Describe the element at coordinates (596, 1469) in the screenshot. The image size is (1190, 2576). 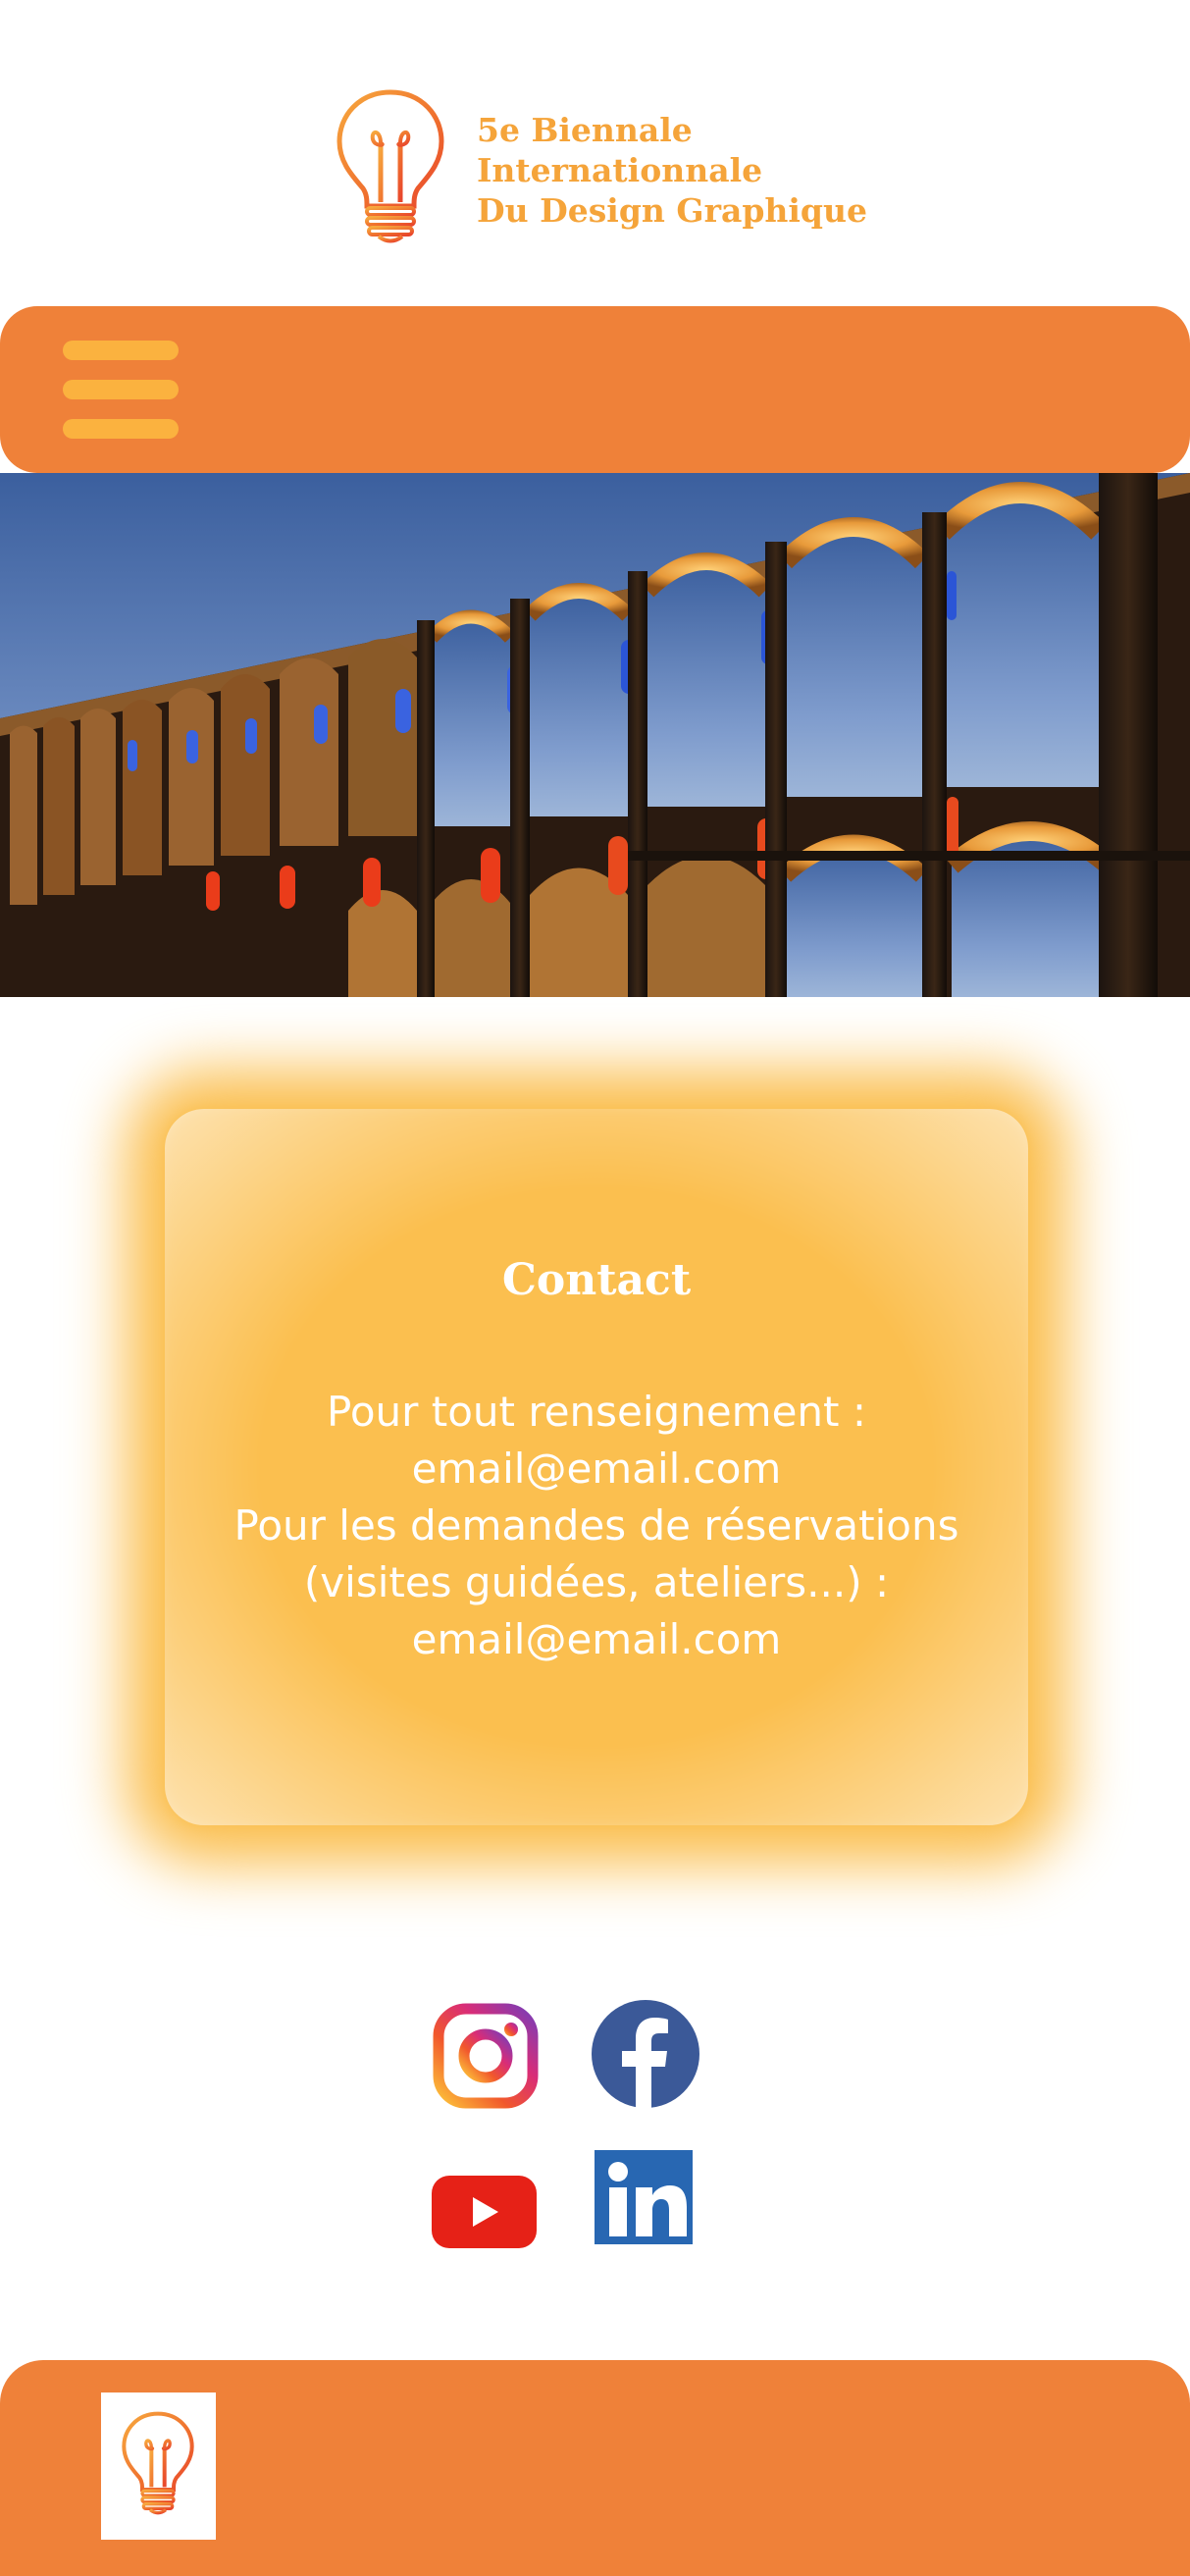
I see `contact-email-info: email@email.com` at that location.